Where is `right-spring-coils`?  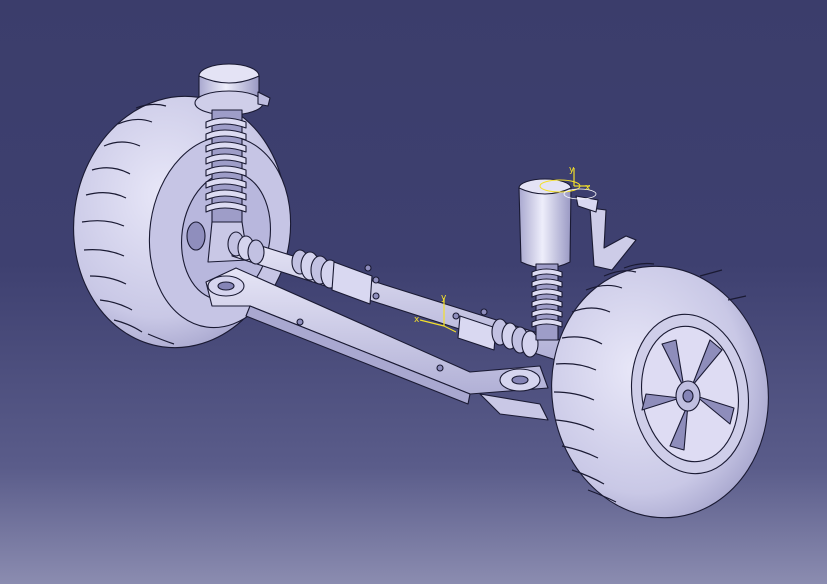
right-spring-coils is located at coordinates (547, 302).